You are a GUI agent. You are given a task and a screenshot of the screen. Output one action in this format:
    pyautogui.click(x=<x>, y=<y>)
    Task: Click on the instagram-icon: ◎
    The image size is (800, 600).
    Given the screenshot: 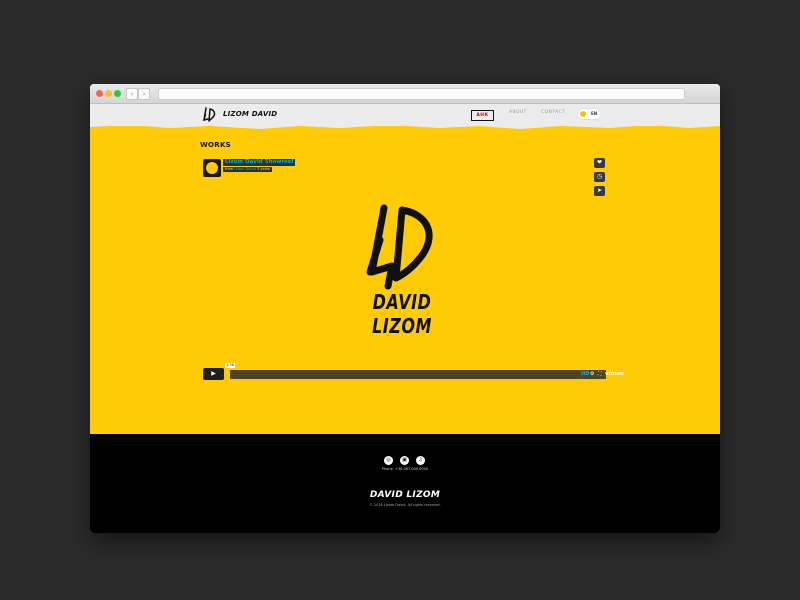 What is the action you would take?
    pyautogui.click(x=388, y=460)
    